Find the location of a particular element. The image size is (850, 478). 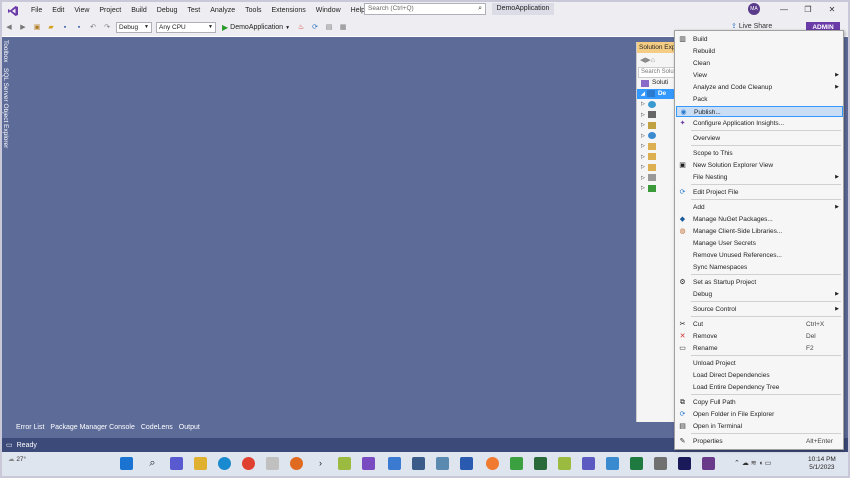

back-icon: ◀ is located at coordinates (9, 28).